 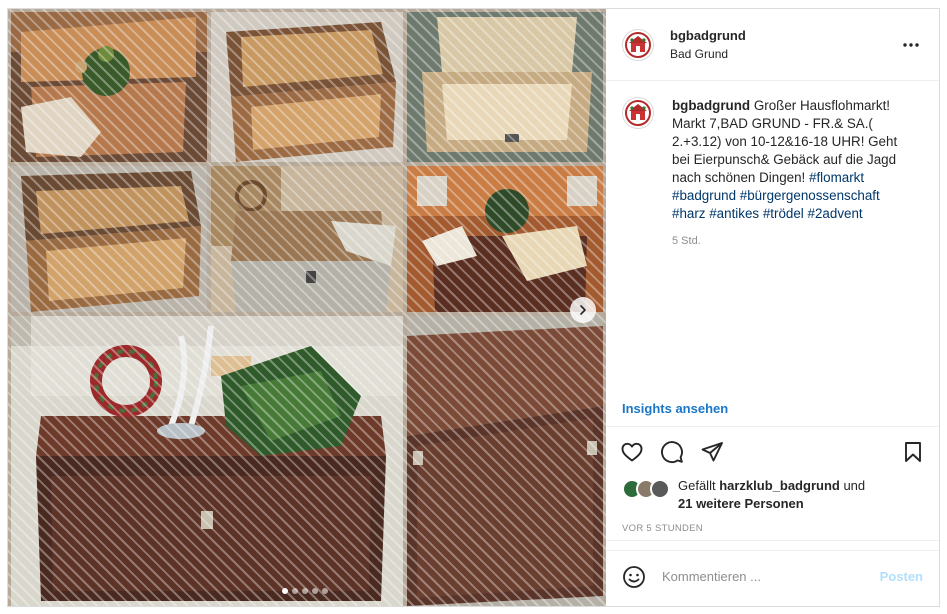 I want to click on liker-username: harzklub_badgrund, so click(x=779, y=485).